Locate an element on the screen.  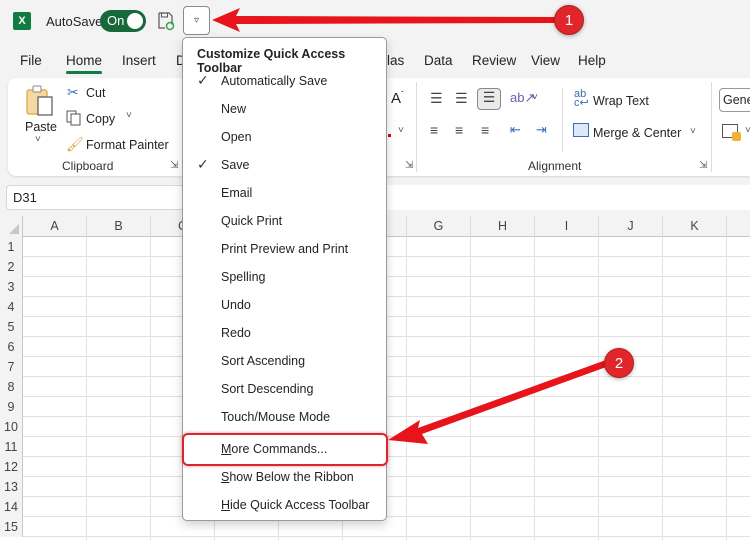
badge-1-number: 1 is located at coordinates (569, 20).